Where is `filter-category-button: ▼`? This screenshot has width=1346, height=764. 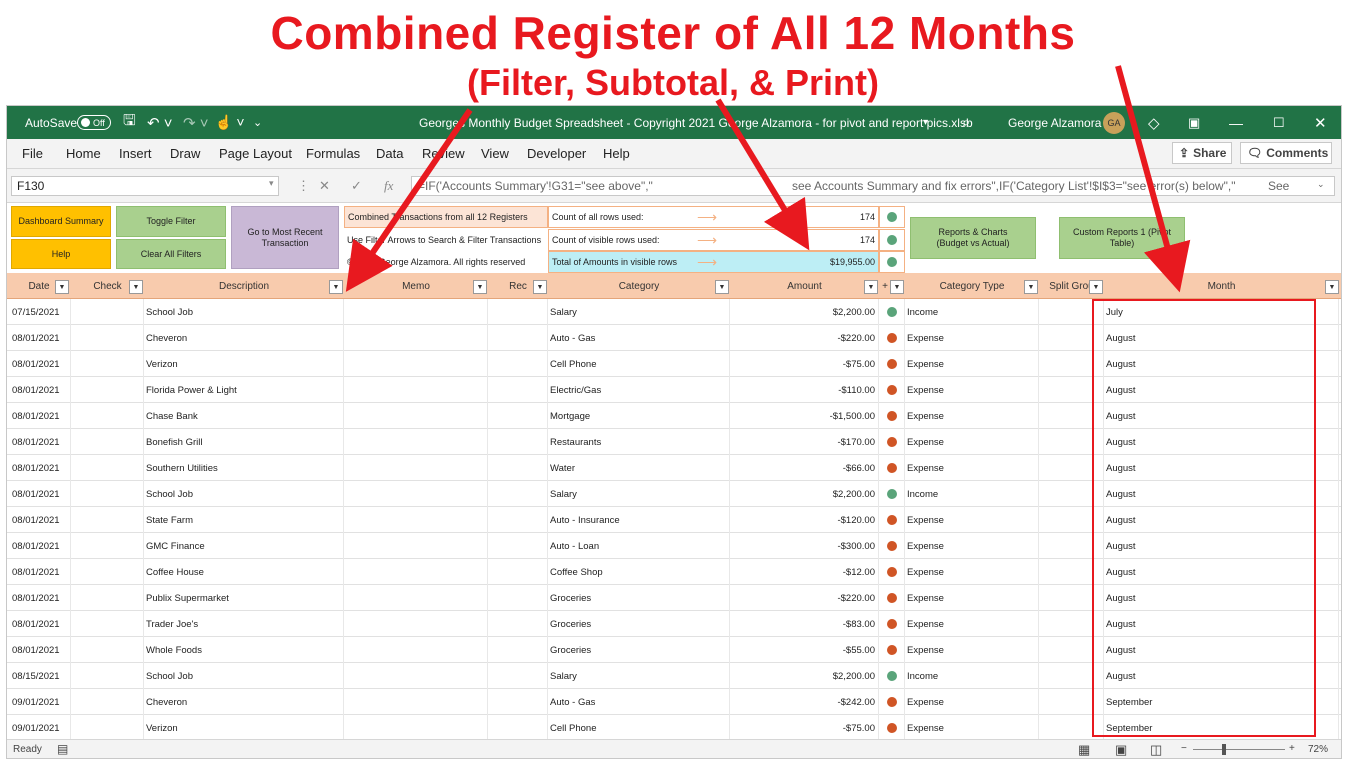
filter-category-button: ▼ is located at coordinates (722, 287).